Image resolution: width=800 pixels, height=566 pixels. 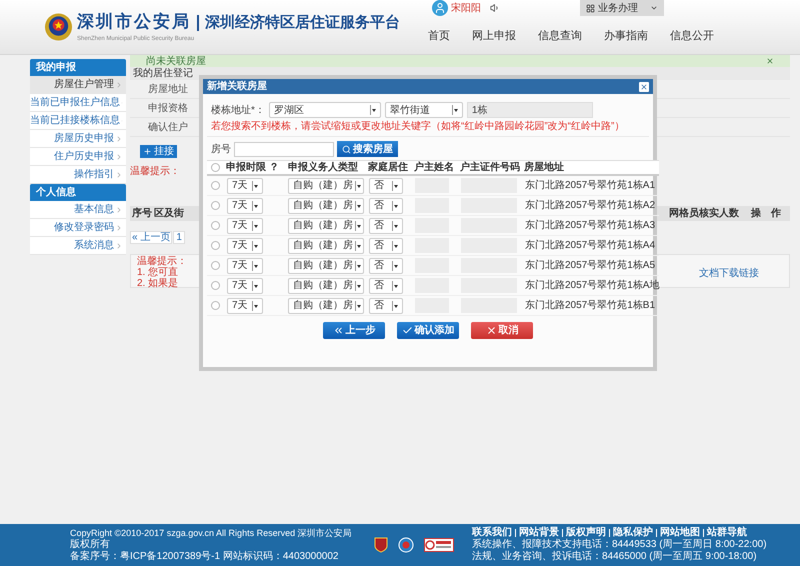 What do you see at coordinates (428, 330) in the screenshot?
I see `confirm-button: 确认添加` at bounding box center [428, 330].